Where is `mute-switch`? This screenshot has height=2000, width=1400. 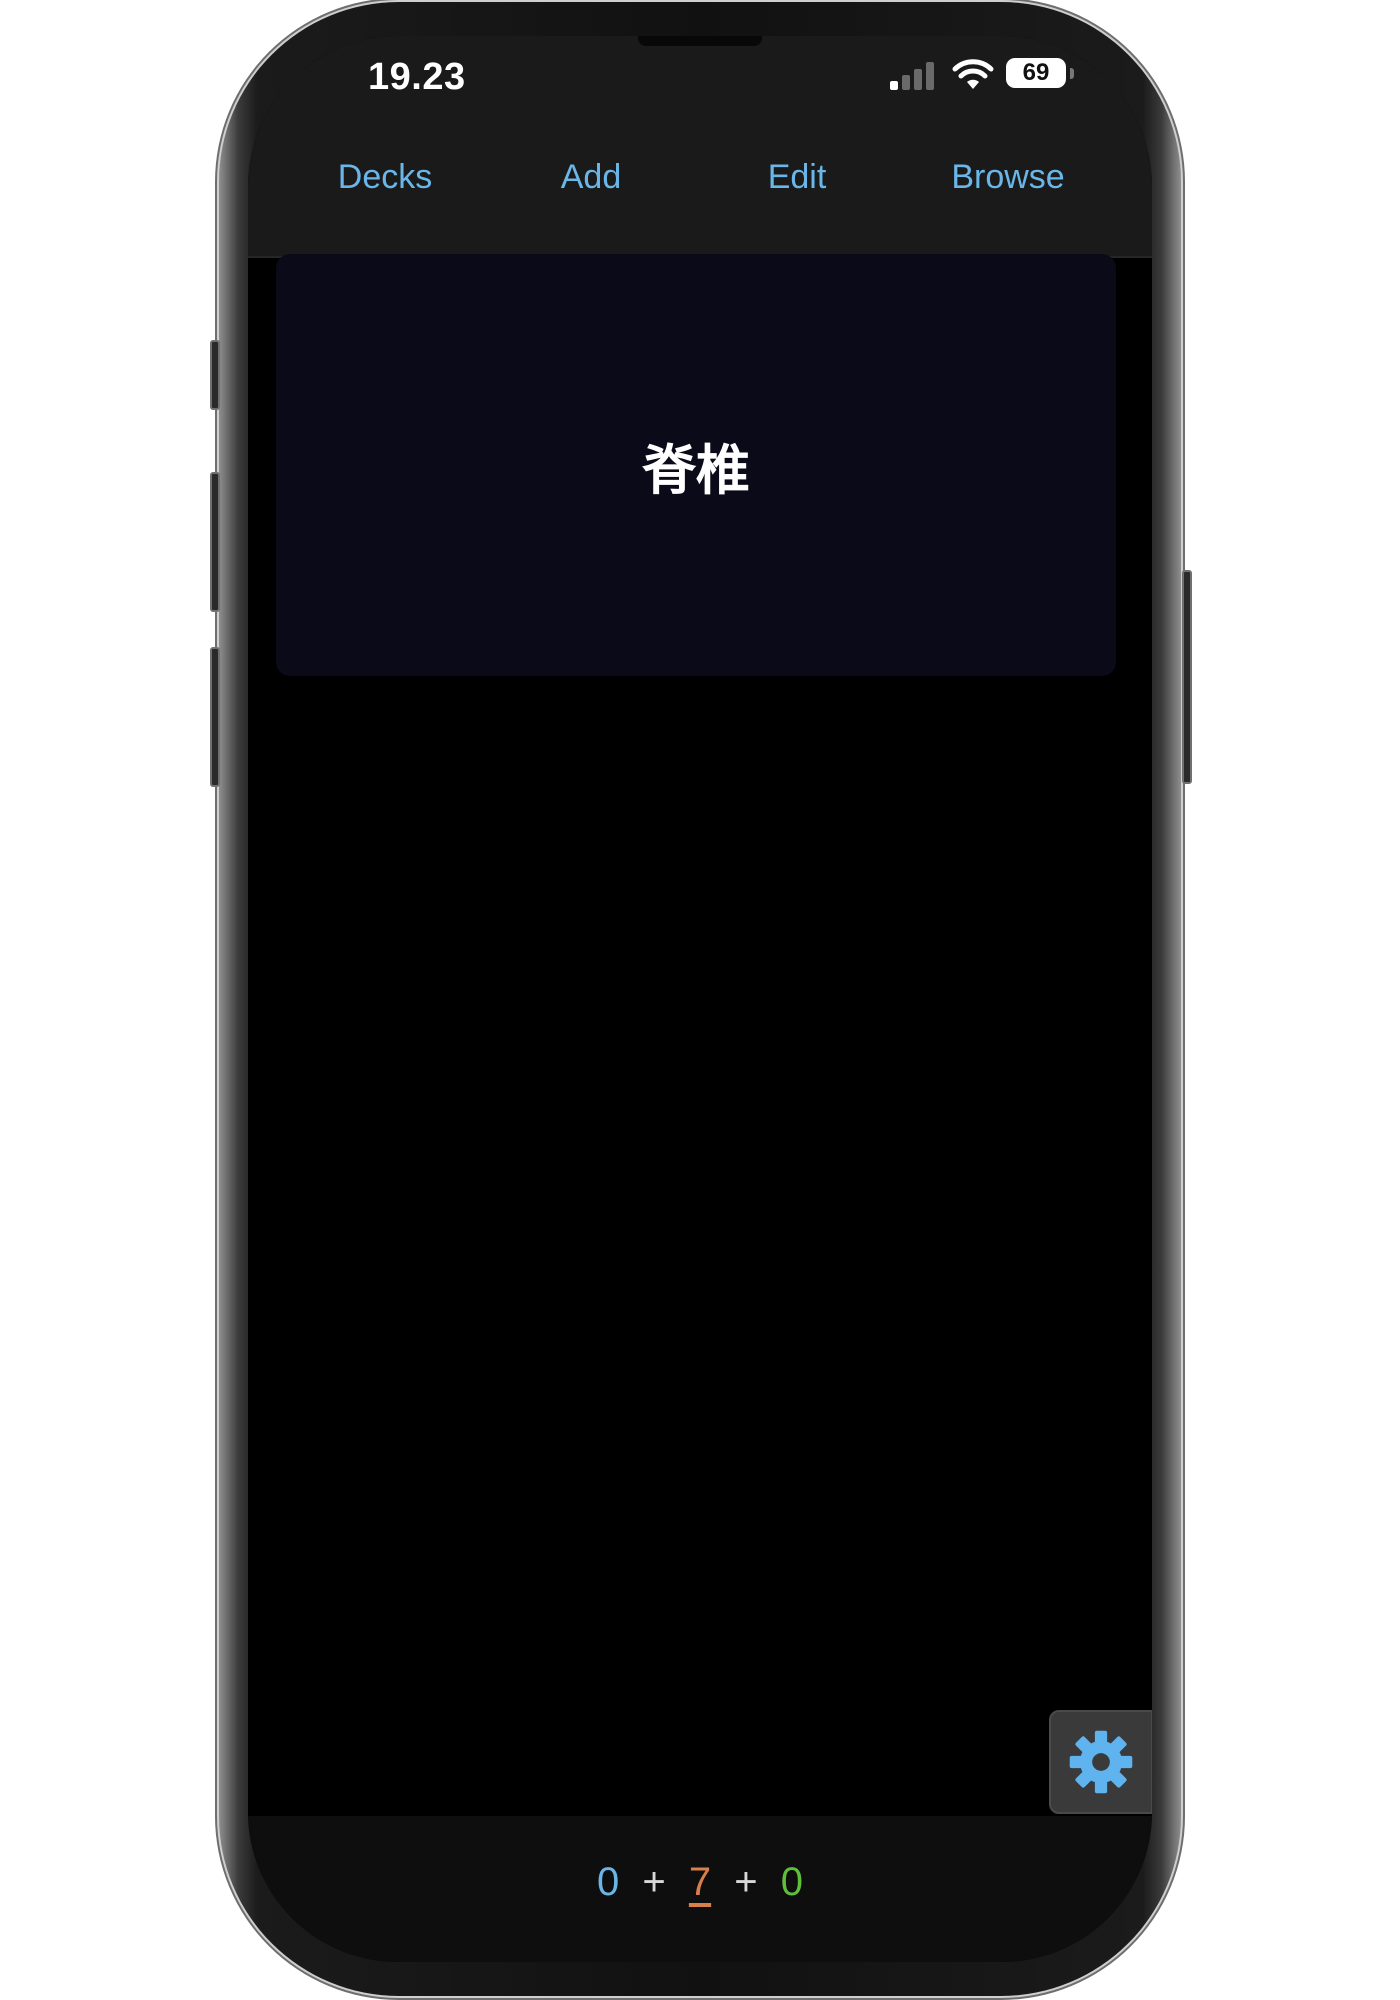
mute-switch is located at coordinates (215, 375).